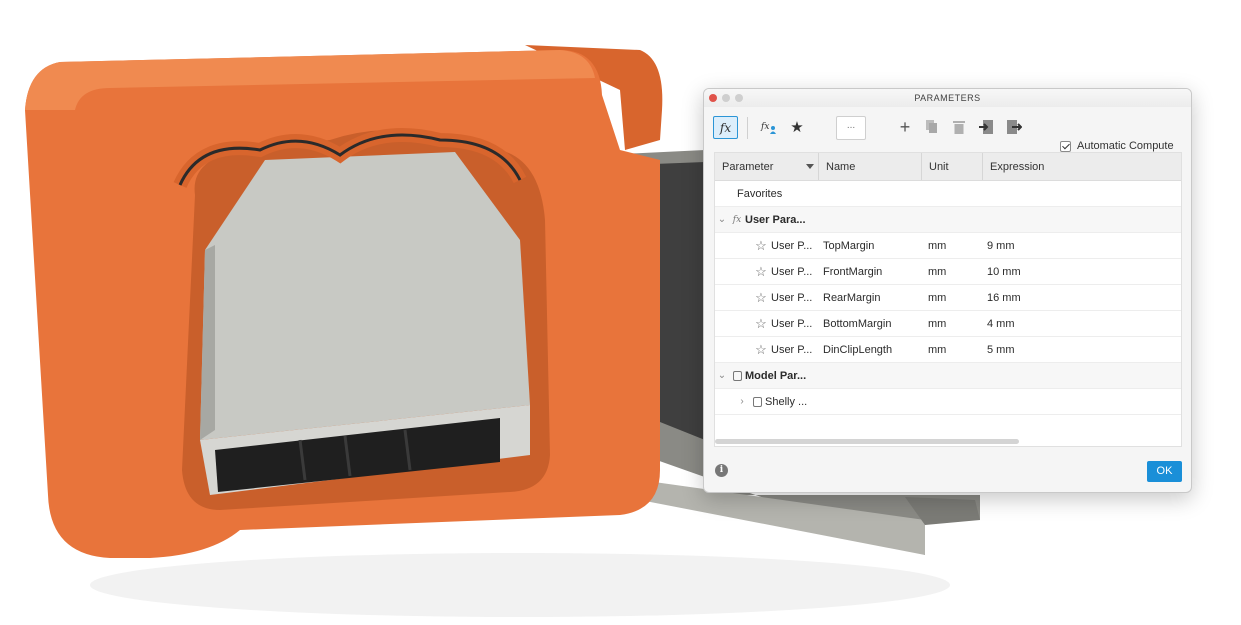 This screenshot has height=625, width=1241. Describe the element at coordinates (948, 194) in the screenshot. I see `favorites-row: Favorites` at that location.